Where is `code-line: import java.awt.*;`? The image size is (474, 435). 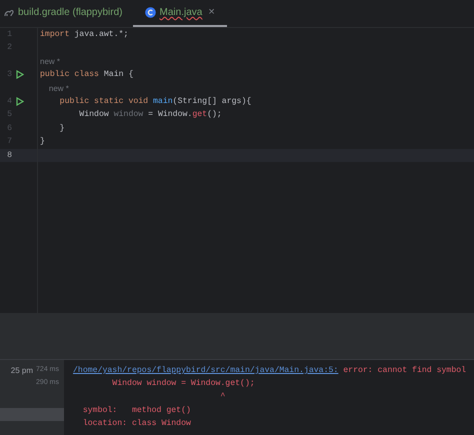 code-line: import java.awt.*; is located at coordinates (83, 35).